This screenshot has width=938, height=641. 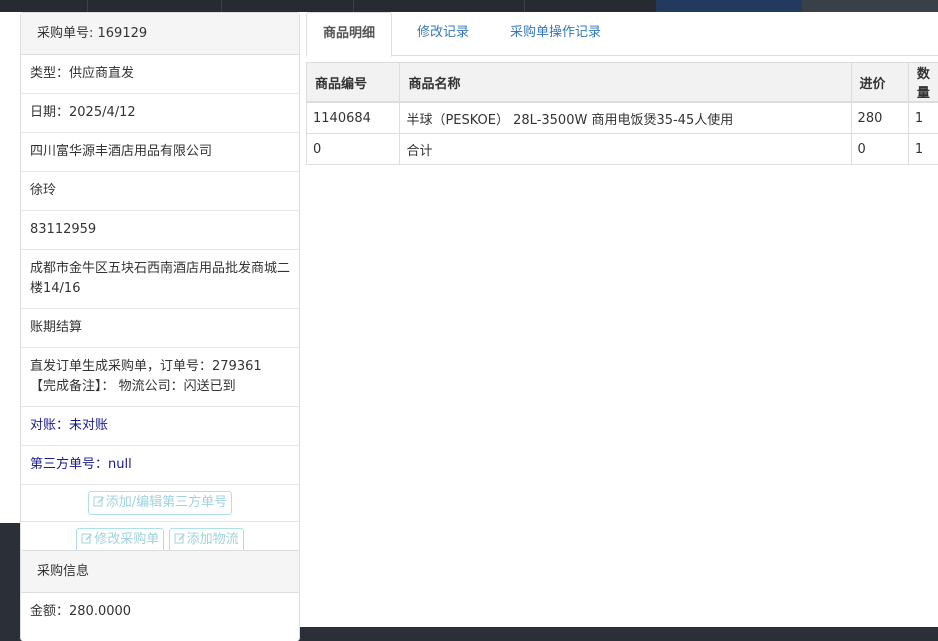 What do you see at coordinates (160, 279) in the screenshot?
I see `supplier-address: 成都市金牛区五块石西南酒店用品批发商城二楼14/16` at bounding box center [160, 279].